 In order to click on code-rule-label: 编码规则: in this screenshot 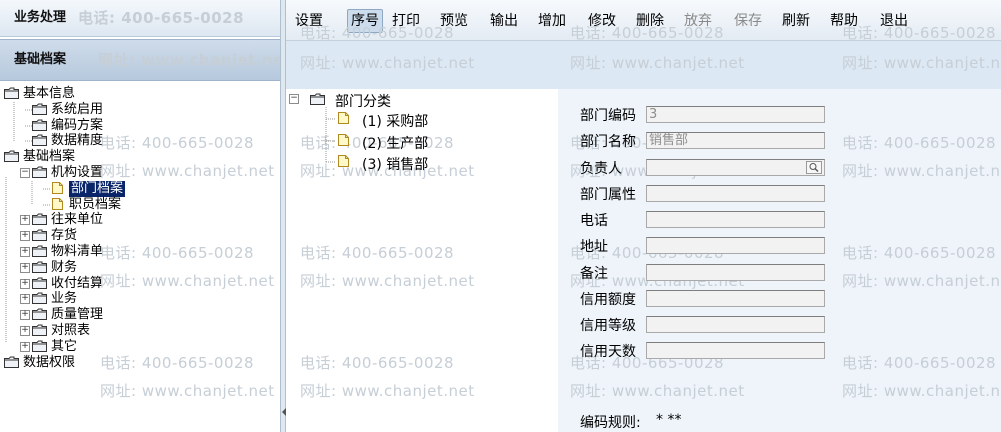, I will do `click(610, 423)`.